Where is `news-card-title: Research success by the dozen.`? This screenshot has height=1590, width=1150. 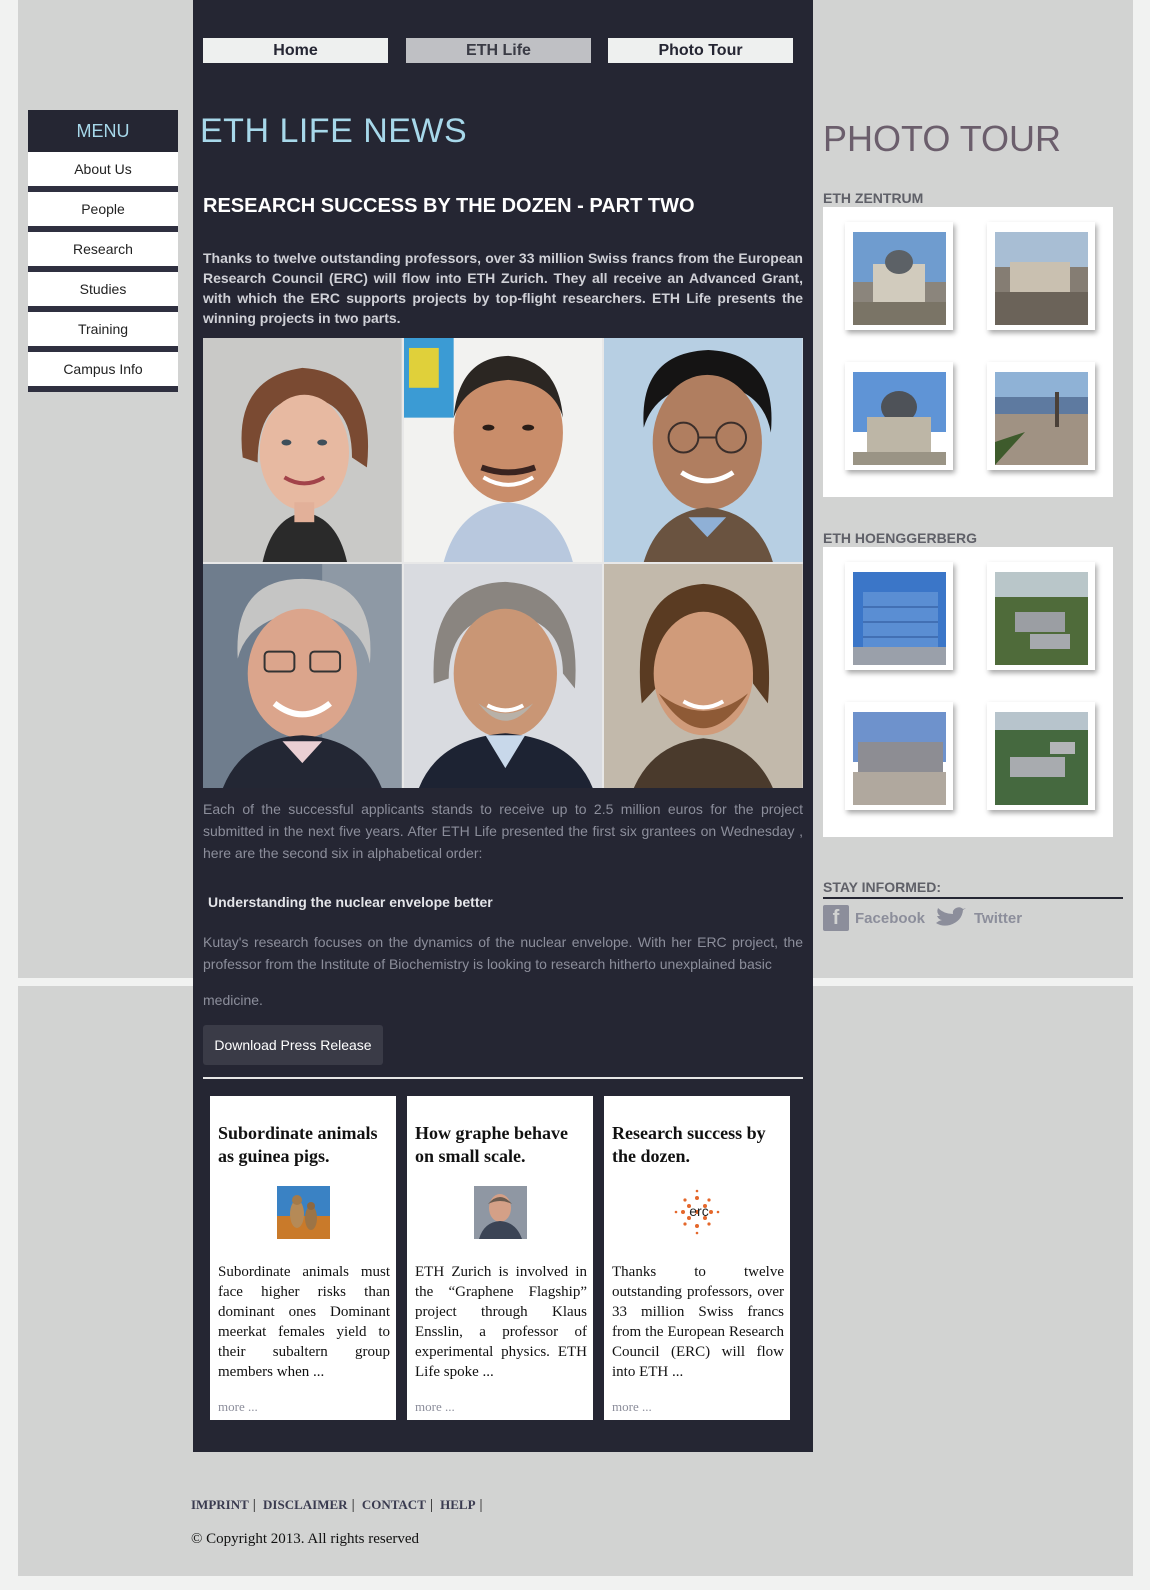
news-card-title: Research success by the dozen. is located at coordinates (698, 1145).